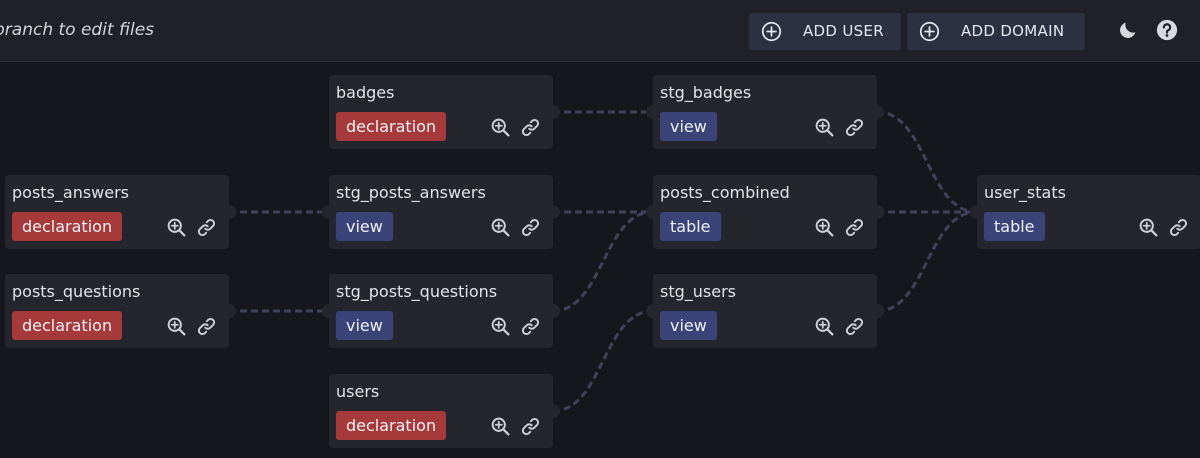 The width and height of the screenshot is (1200, 458). I want to click on node-title: posts_questions, so click(76, 291).